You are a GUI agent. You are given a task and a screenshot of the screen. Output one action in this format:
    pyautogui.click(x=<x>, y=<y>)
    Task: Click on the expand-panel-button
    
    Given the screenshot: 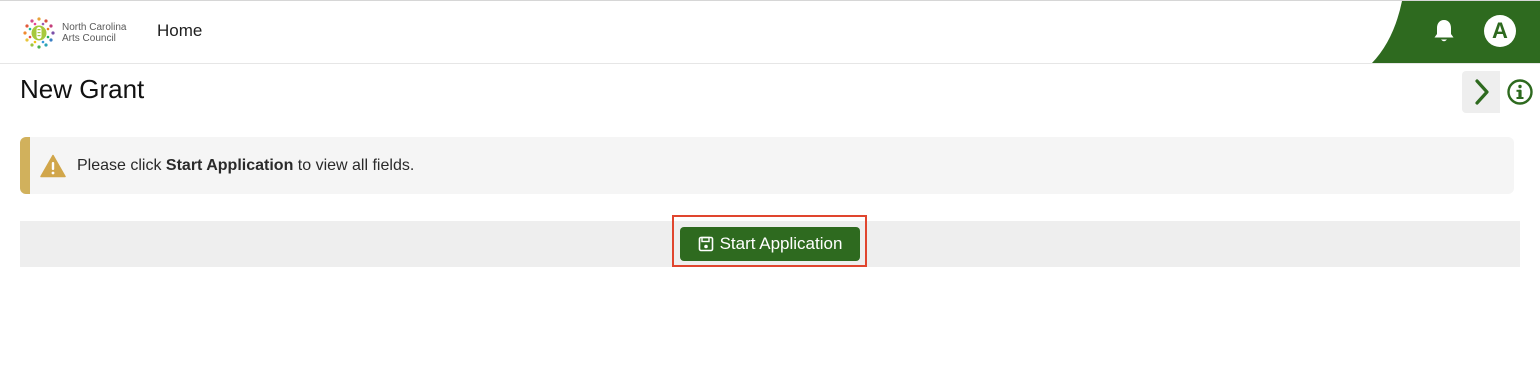 What is the action you would take?
    pyautogui.click(x=1482, y=92)
    